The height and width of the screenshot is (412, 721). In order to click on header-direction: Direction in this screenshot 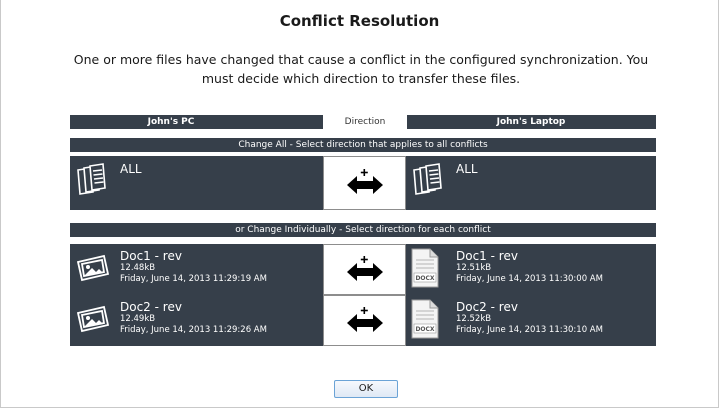, I will do `click(365, 122)`.